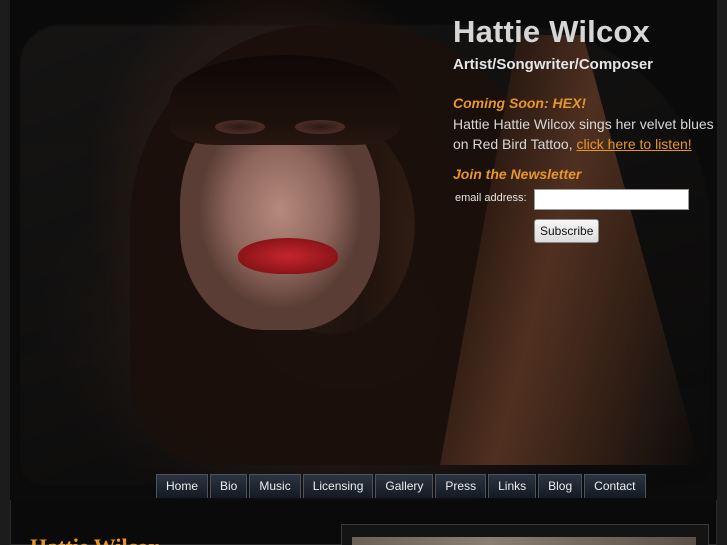 The height and width of the screenshot is (545, 727). Describe the element at coordinates (275, 486) in the screenshot. I see `nav-music: Music` at that location.